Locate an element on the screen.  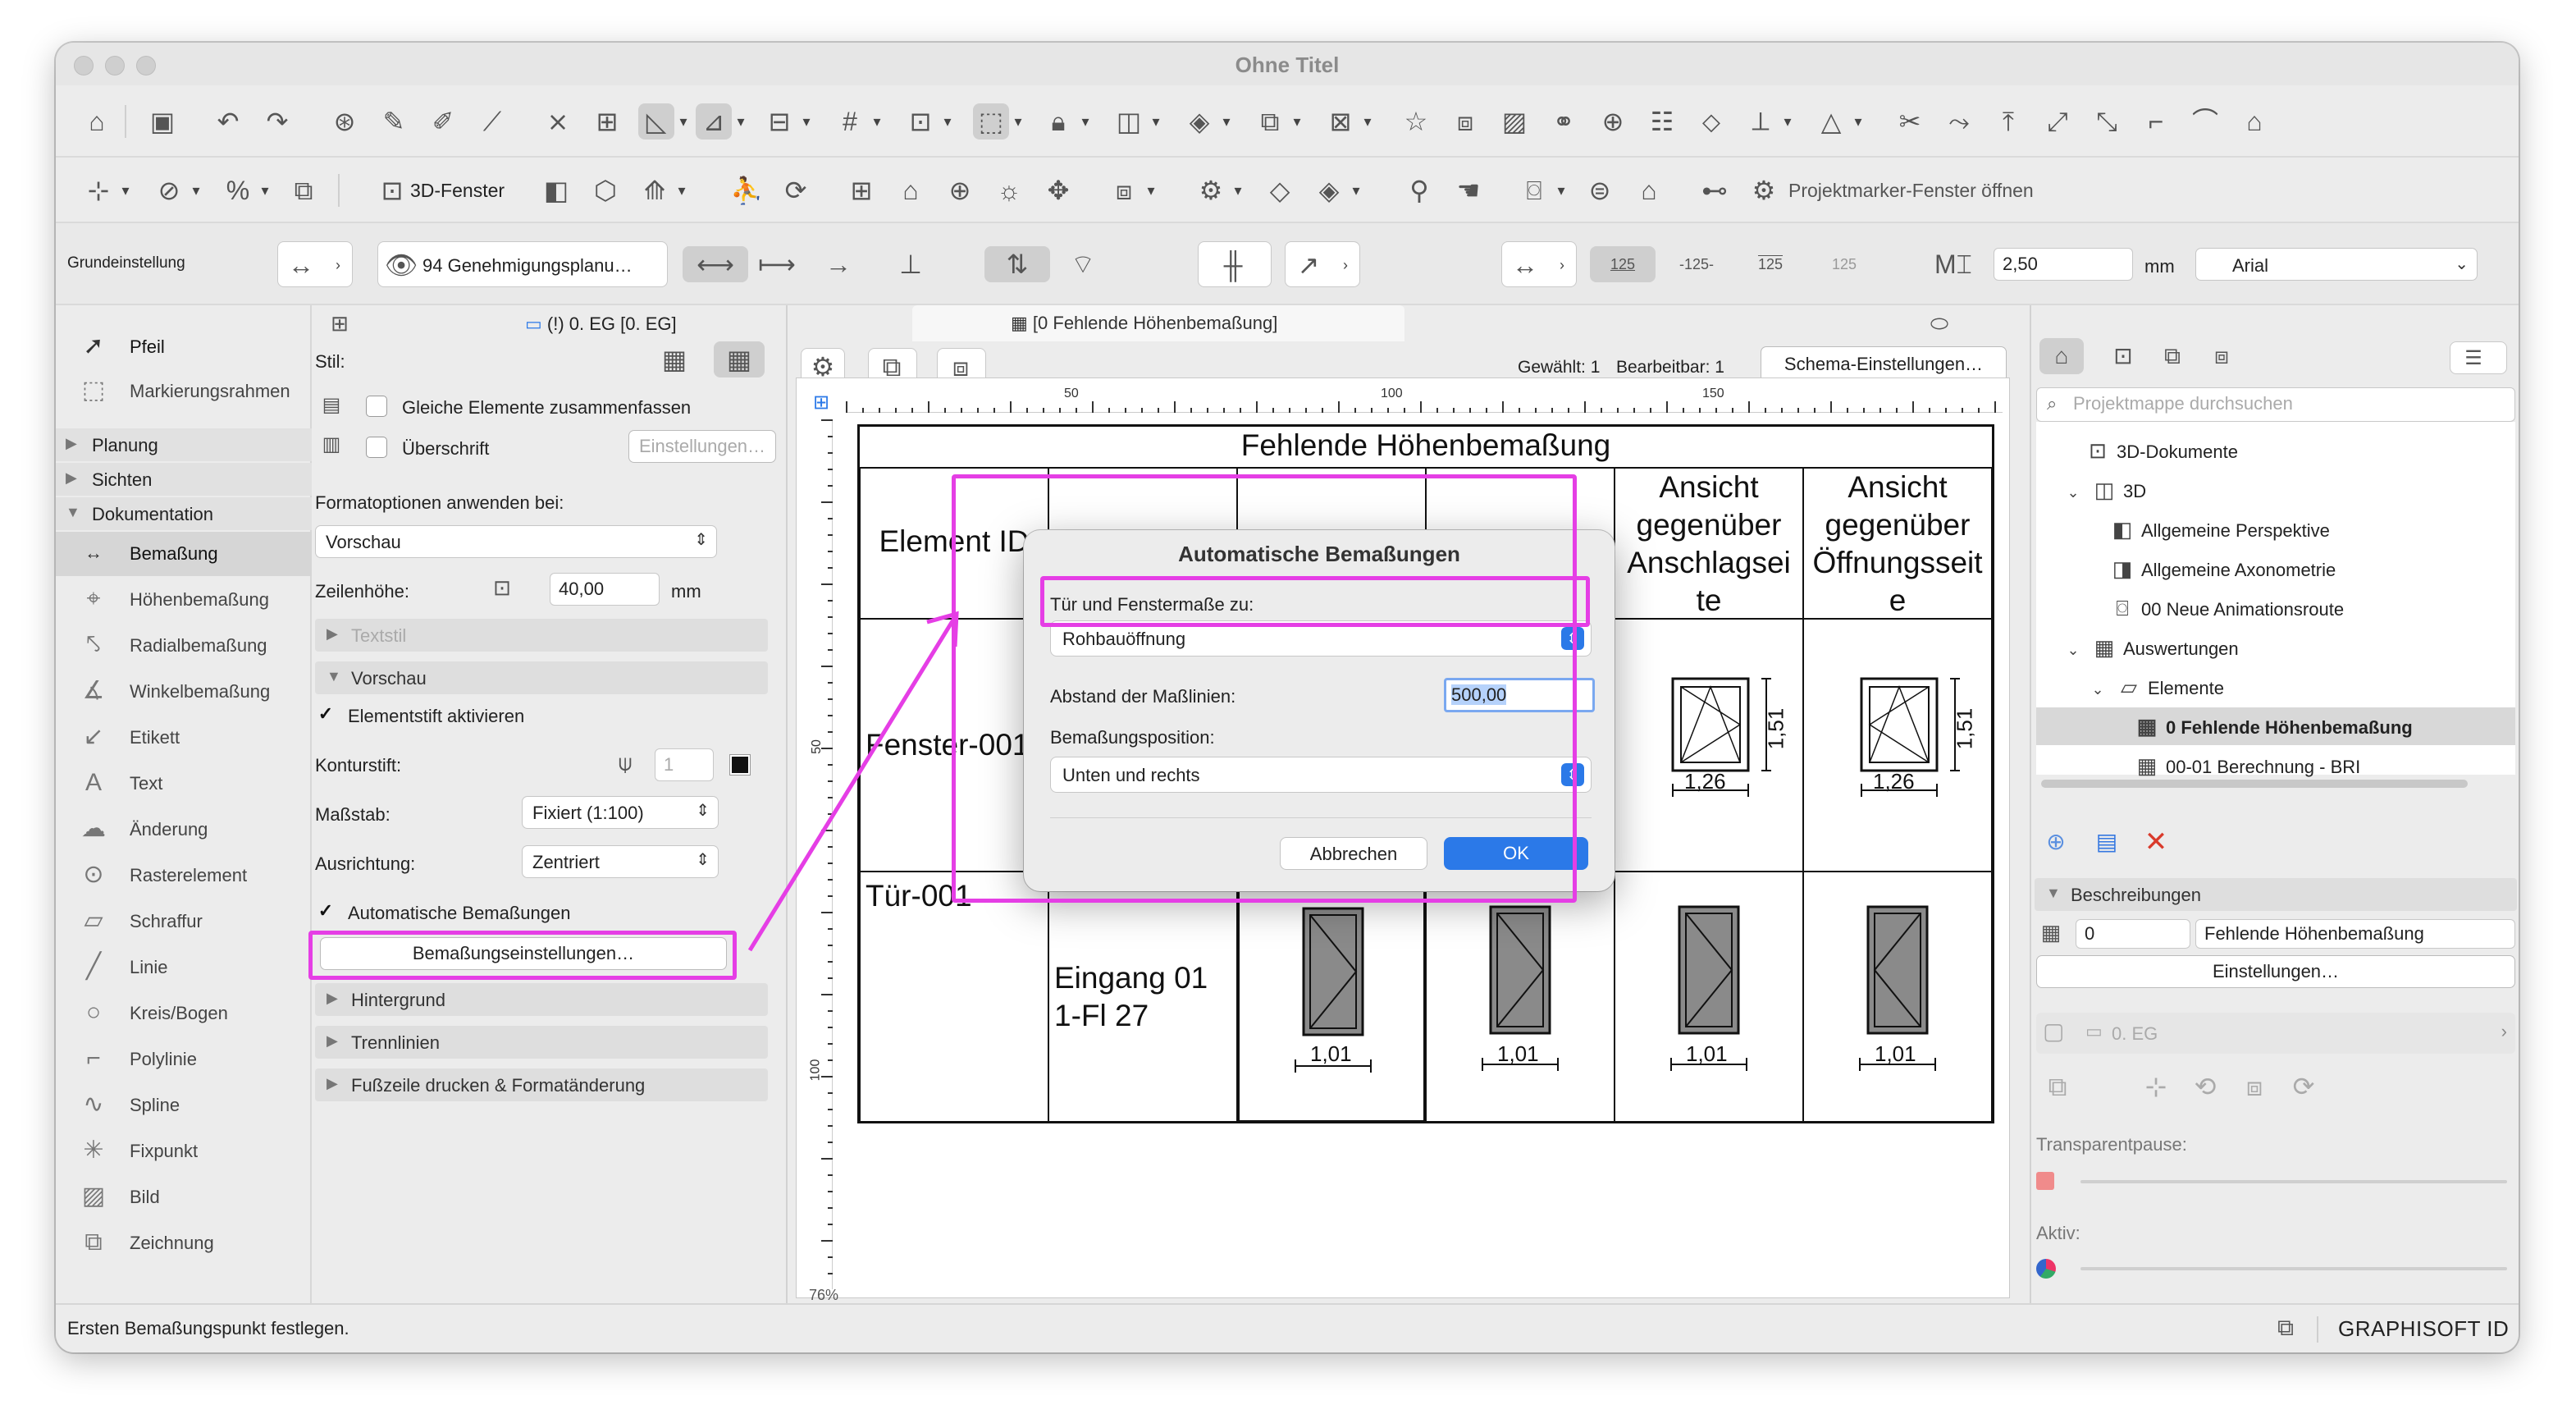
graphisoft-id: GRAPHISOFT ID is located at coordinates (2424, 1329).